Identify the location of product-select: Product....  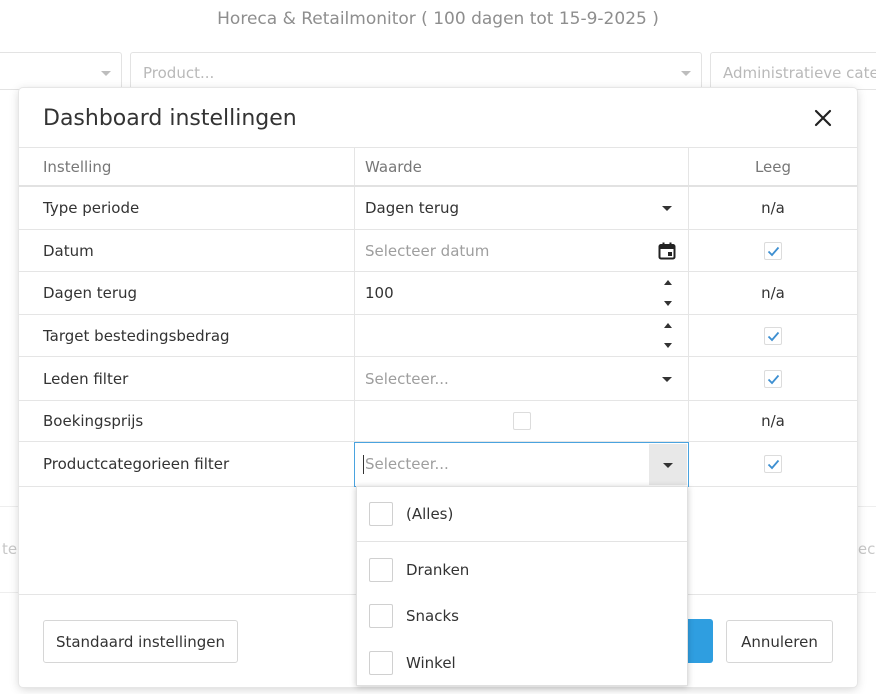
(416, 71).